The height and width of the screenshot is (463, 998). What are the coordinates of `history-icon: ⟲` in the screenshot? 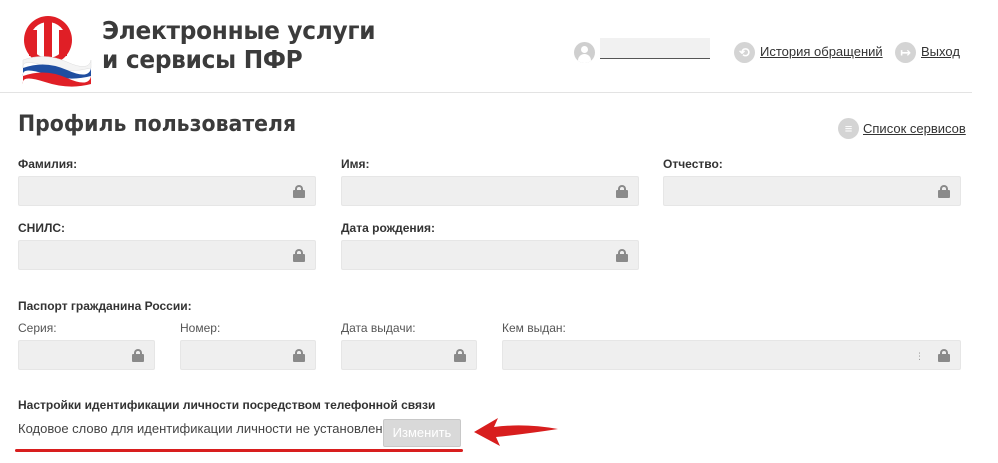 It's located at (744, 52).